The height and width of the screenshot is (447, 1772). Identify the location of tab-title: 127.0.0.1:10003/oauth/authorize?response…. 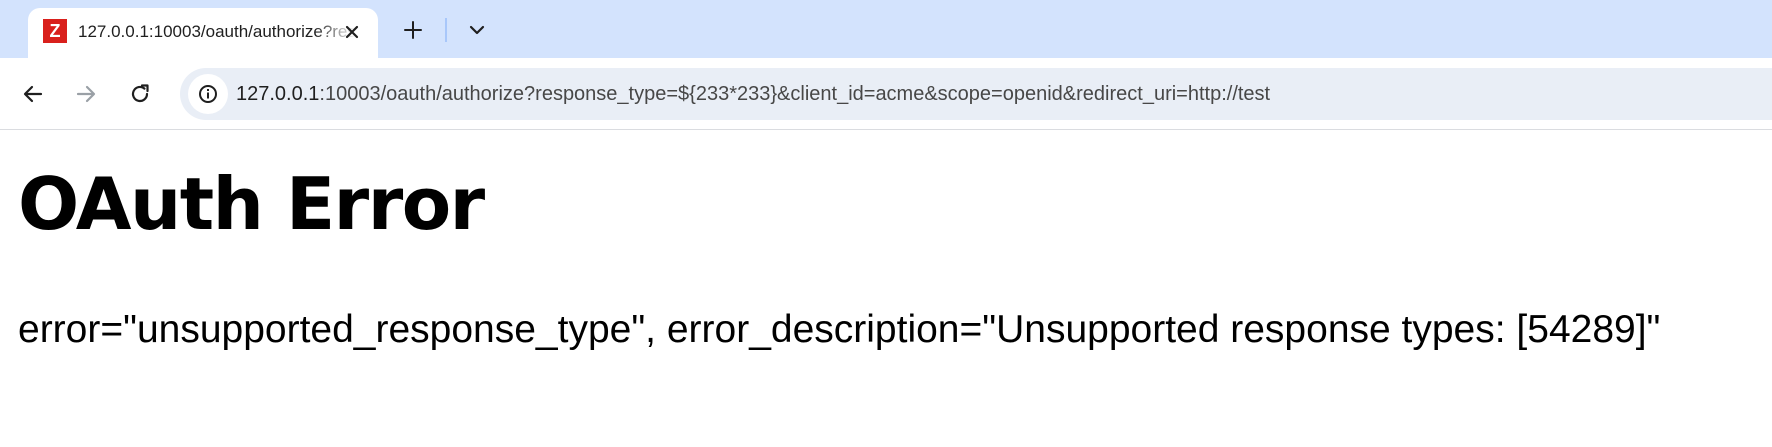
(217, 31).